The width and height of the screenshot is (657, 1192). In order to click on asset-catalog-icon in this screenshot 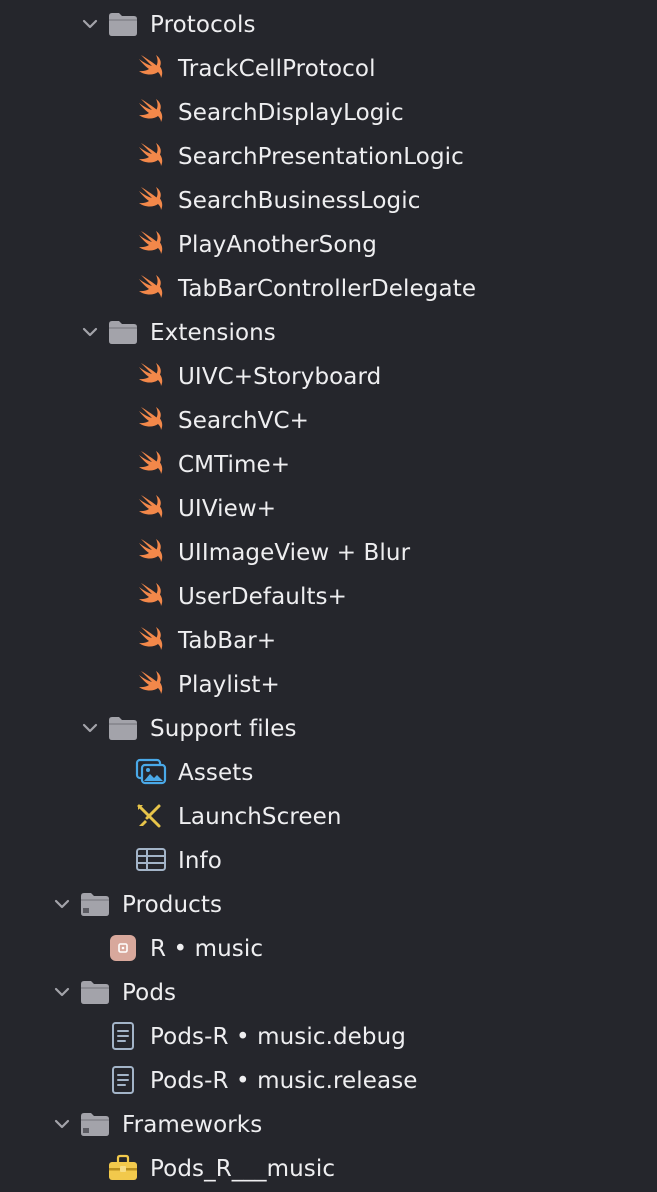, I will do `click(151, 771)`.